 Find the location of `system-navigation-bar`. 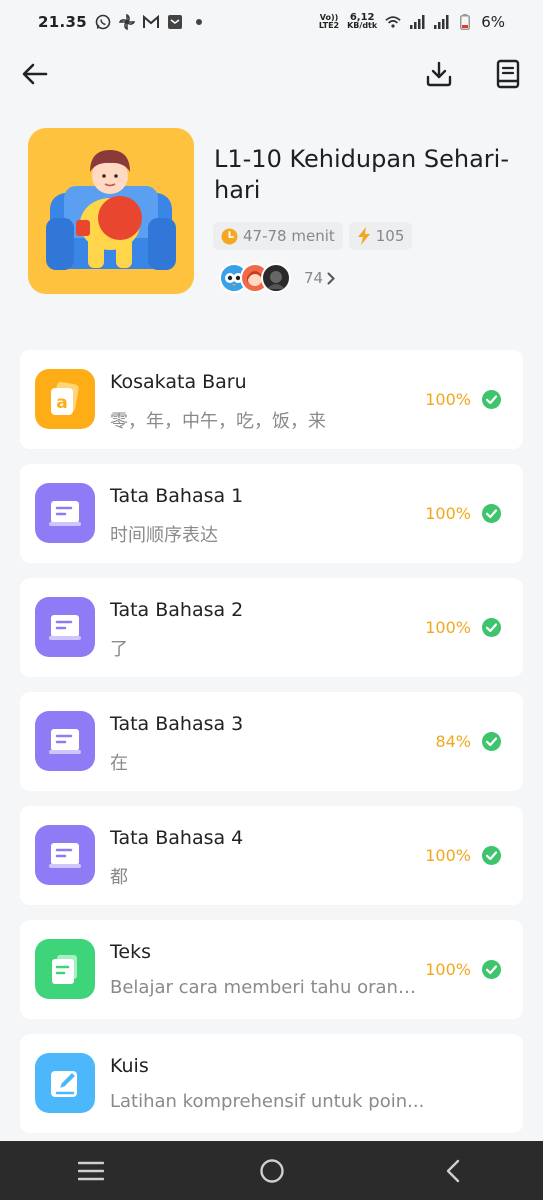

system-navigation-bar is located at coordinates (271, 1170).